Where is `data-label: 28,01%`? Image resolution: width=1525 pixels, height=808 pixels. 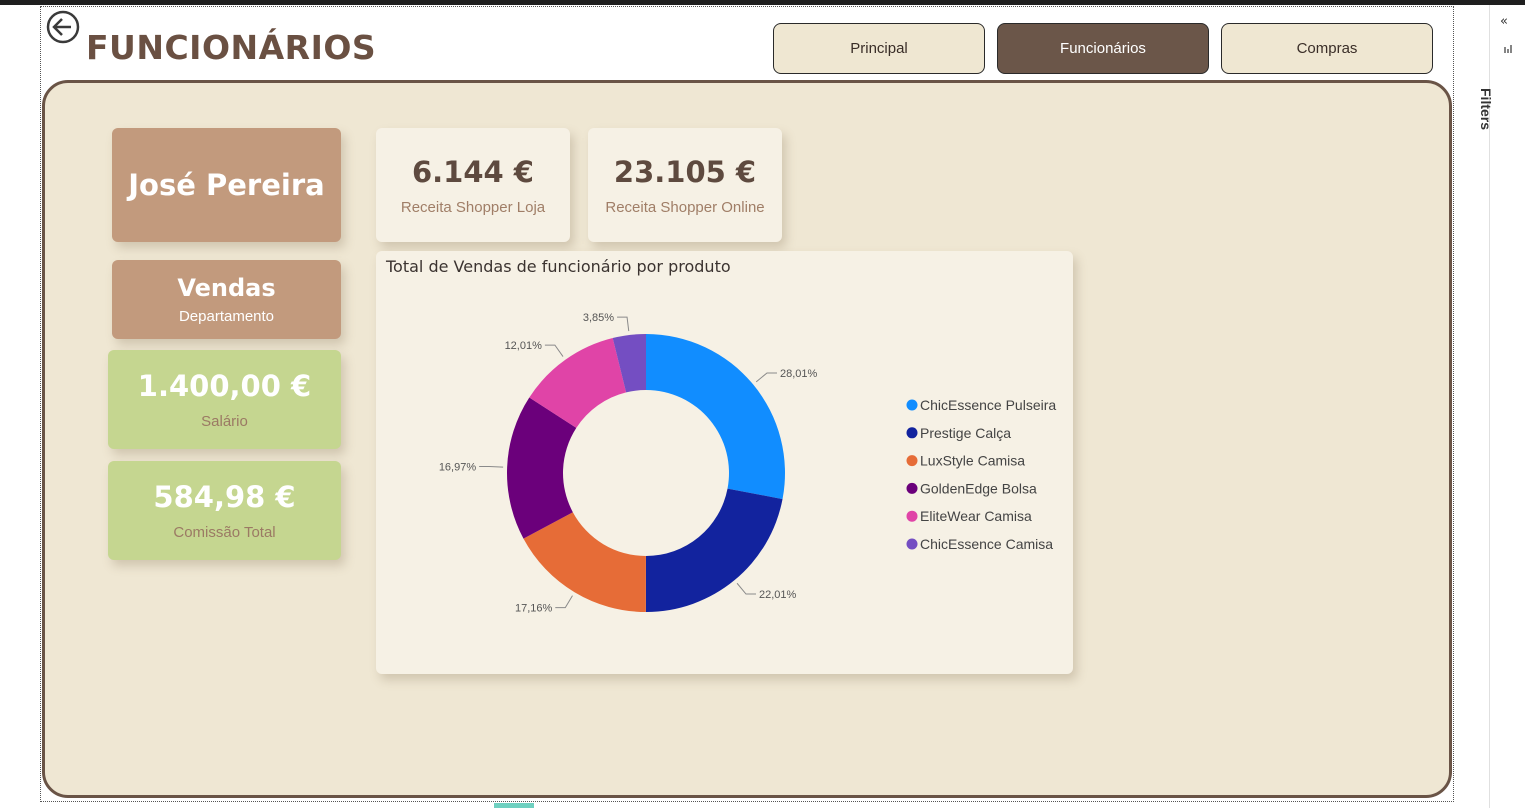 data-label: 28,01% is located at coordinates (799, 374).